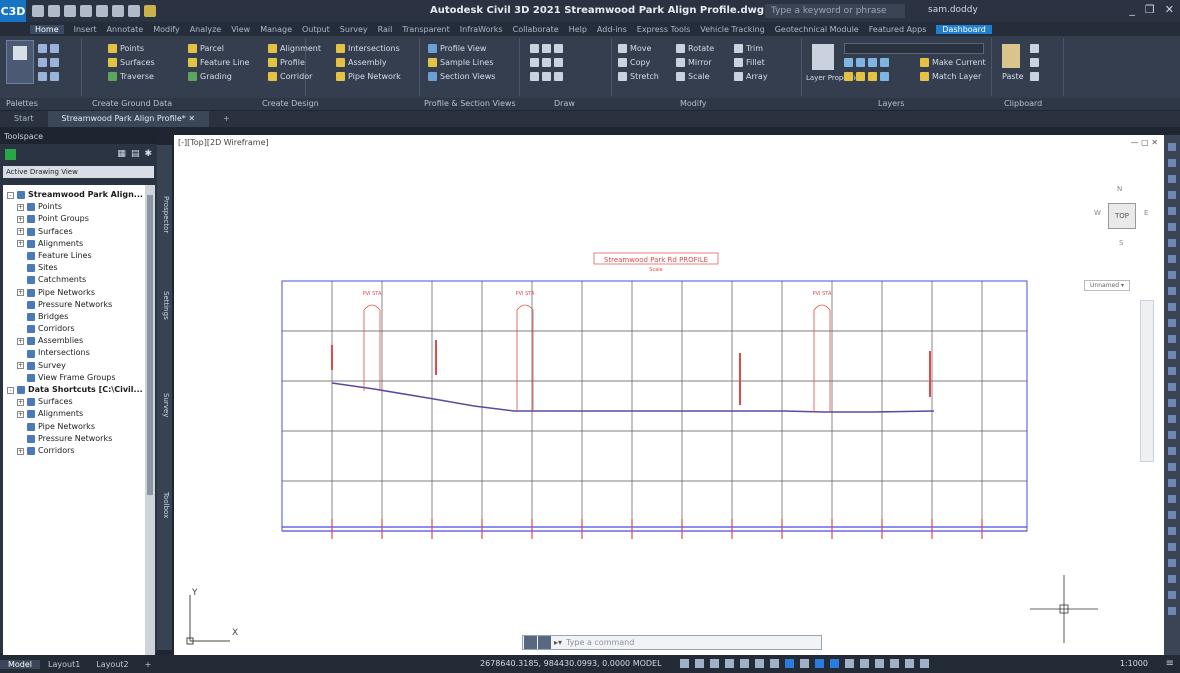  Describe the element at coordinates (1172, 595) in the screenshot. I see `strip-tool-29-icon` at that location.